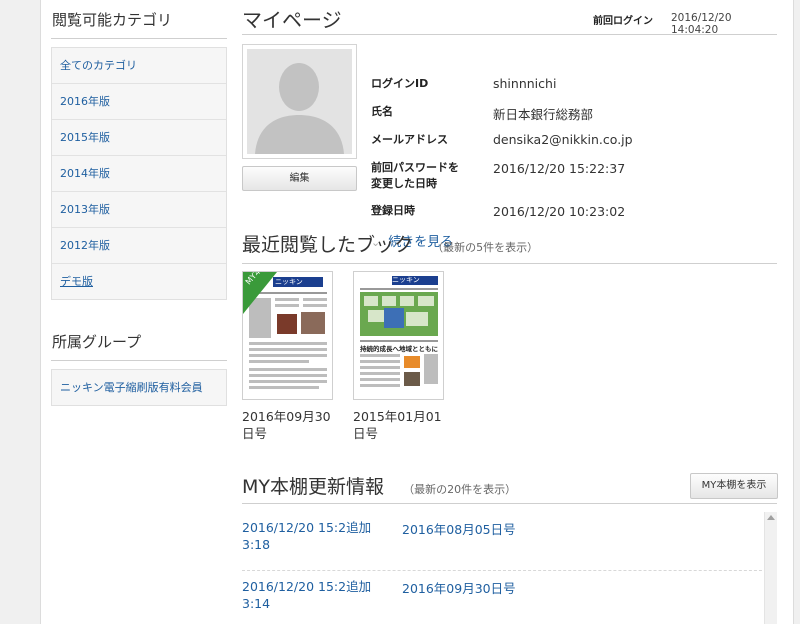 This screenshot has height=624, width=800. Describe the element at coordinates (400, 83) in the screenshot. I see `login-id-label: ログインID` at that location.